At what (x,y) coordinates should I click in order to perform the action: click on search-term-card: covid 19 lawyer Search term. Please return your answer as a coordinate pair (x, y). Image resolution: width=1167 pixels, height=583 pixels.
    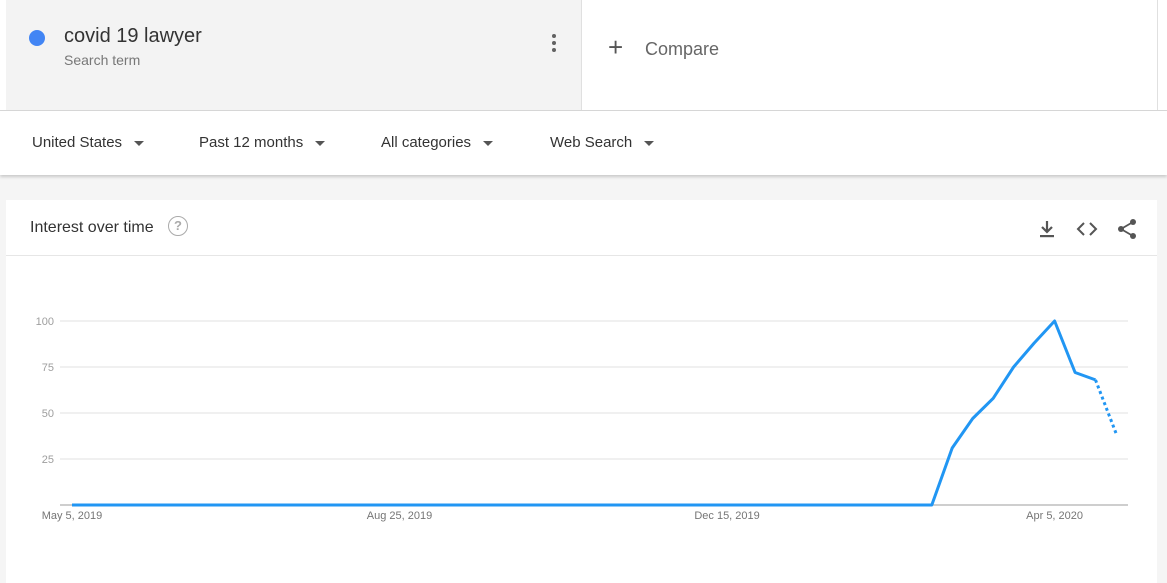
    Looking at the image, I should click on (294, 55).